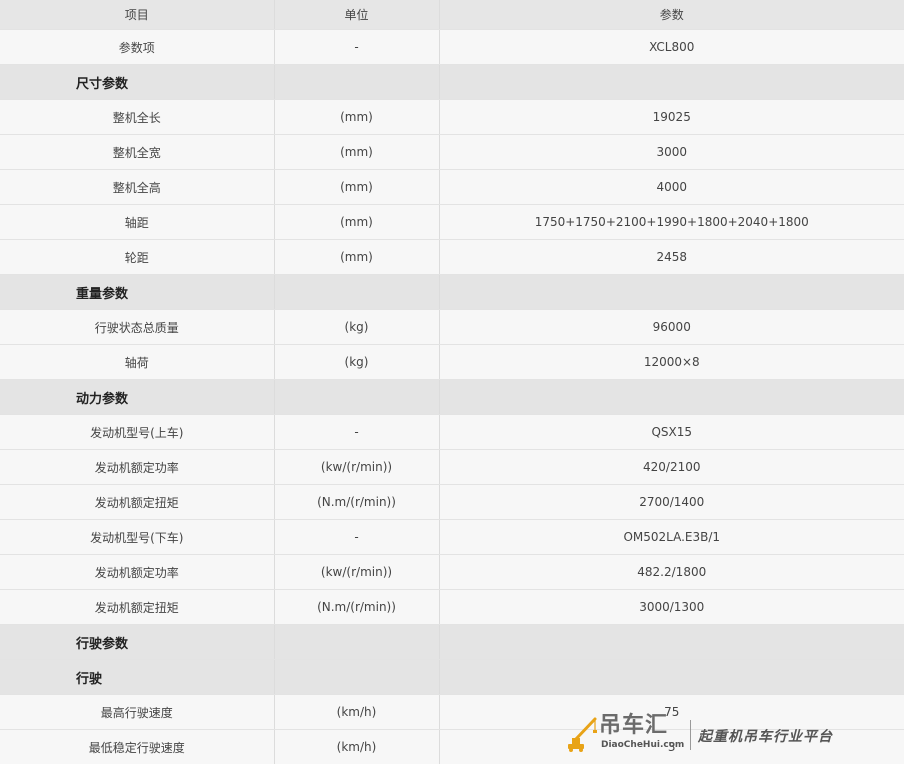 The image size is (904, 764). I want to click on section-row: 重量参数, so click(452, 292).